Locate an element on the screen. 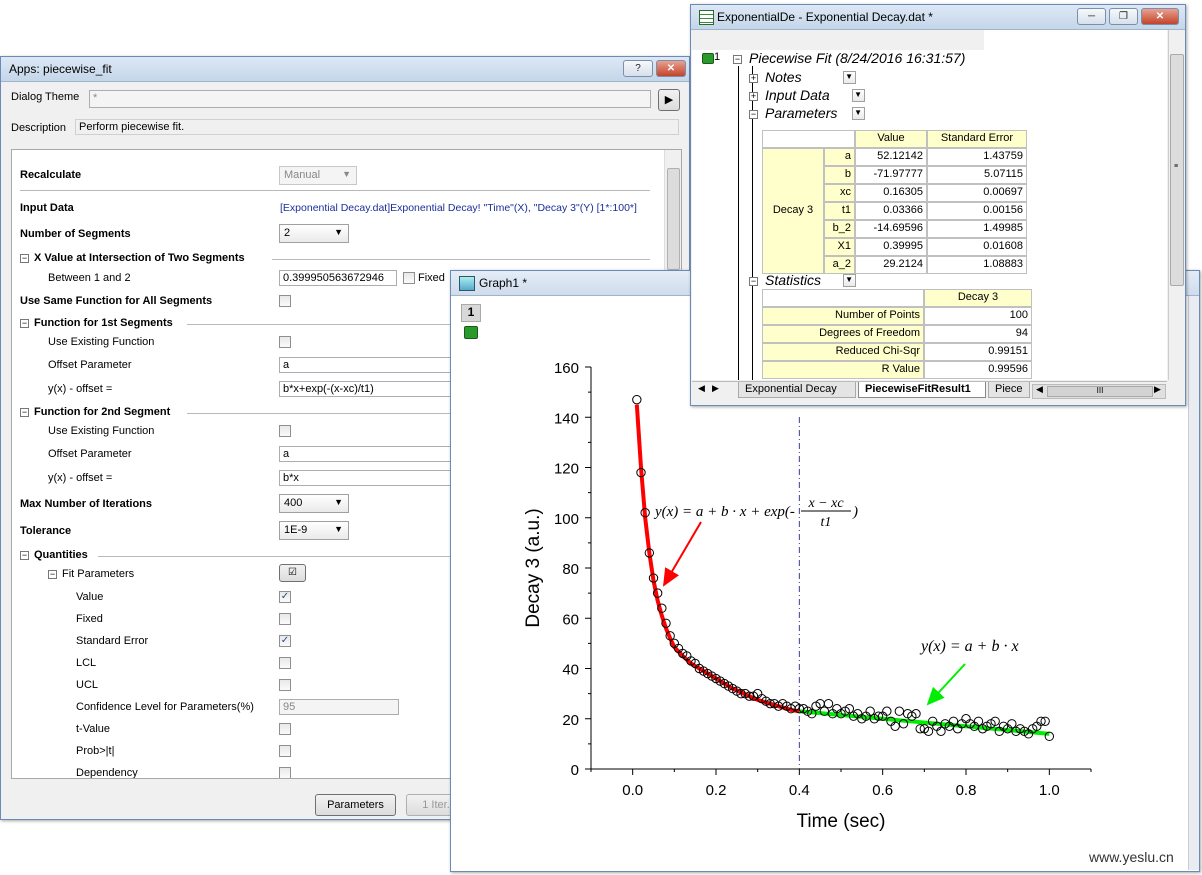 Image resolution: width=1202 pixels, height=875 pixels. collapse-fit-params-toggle: − is located at coordinates (52, 574).